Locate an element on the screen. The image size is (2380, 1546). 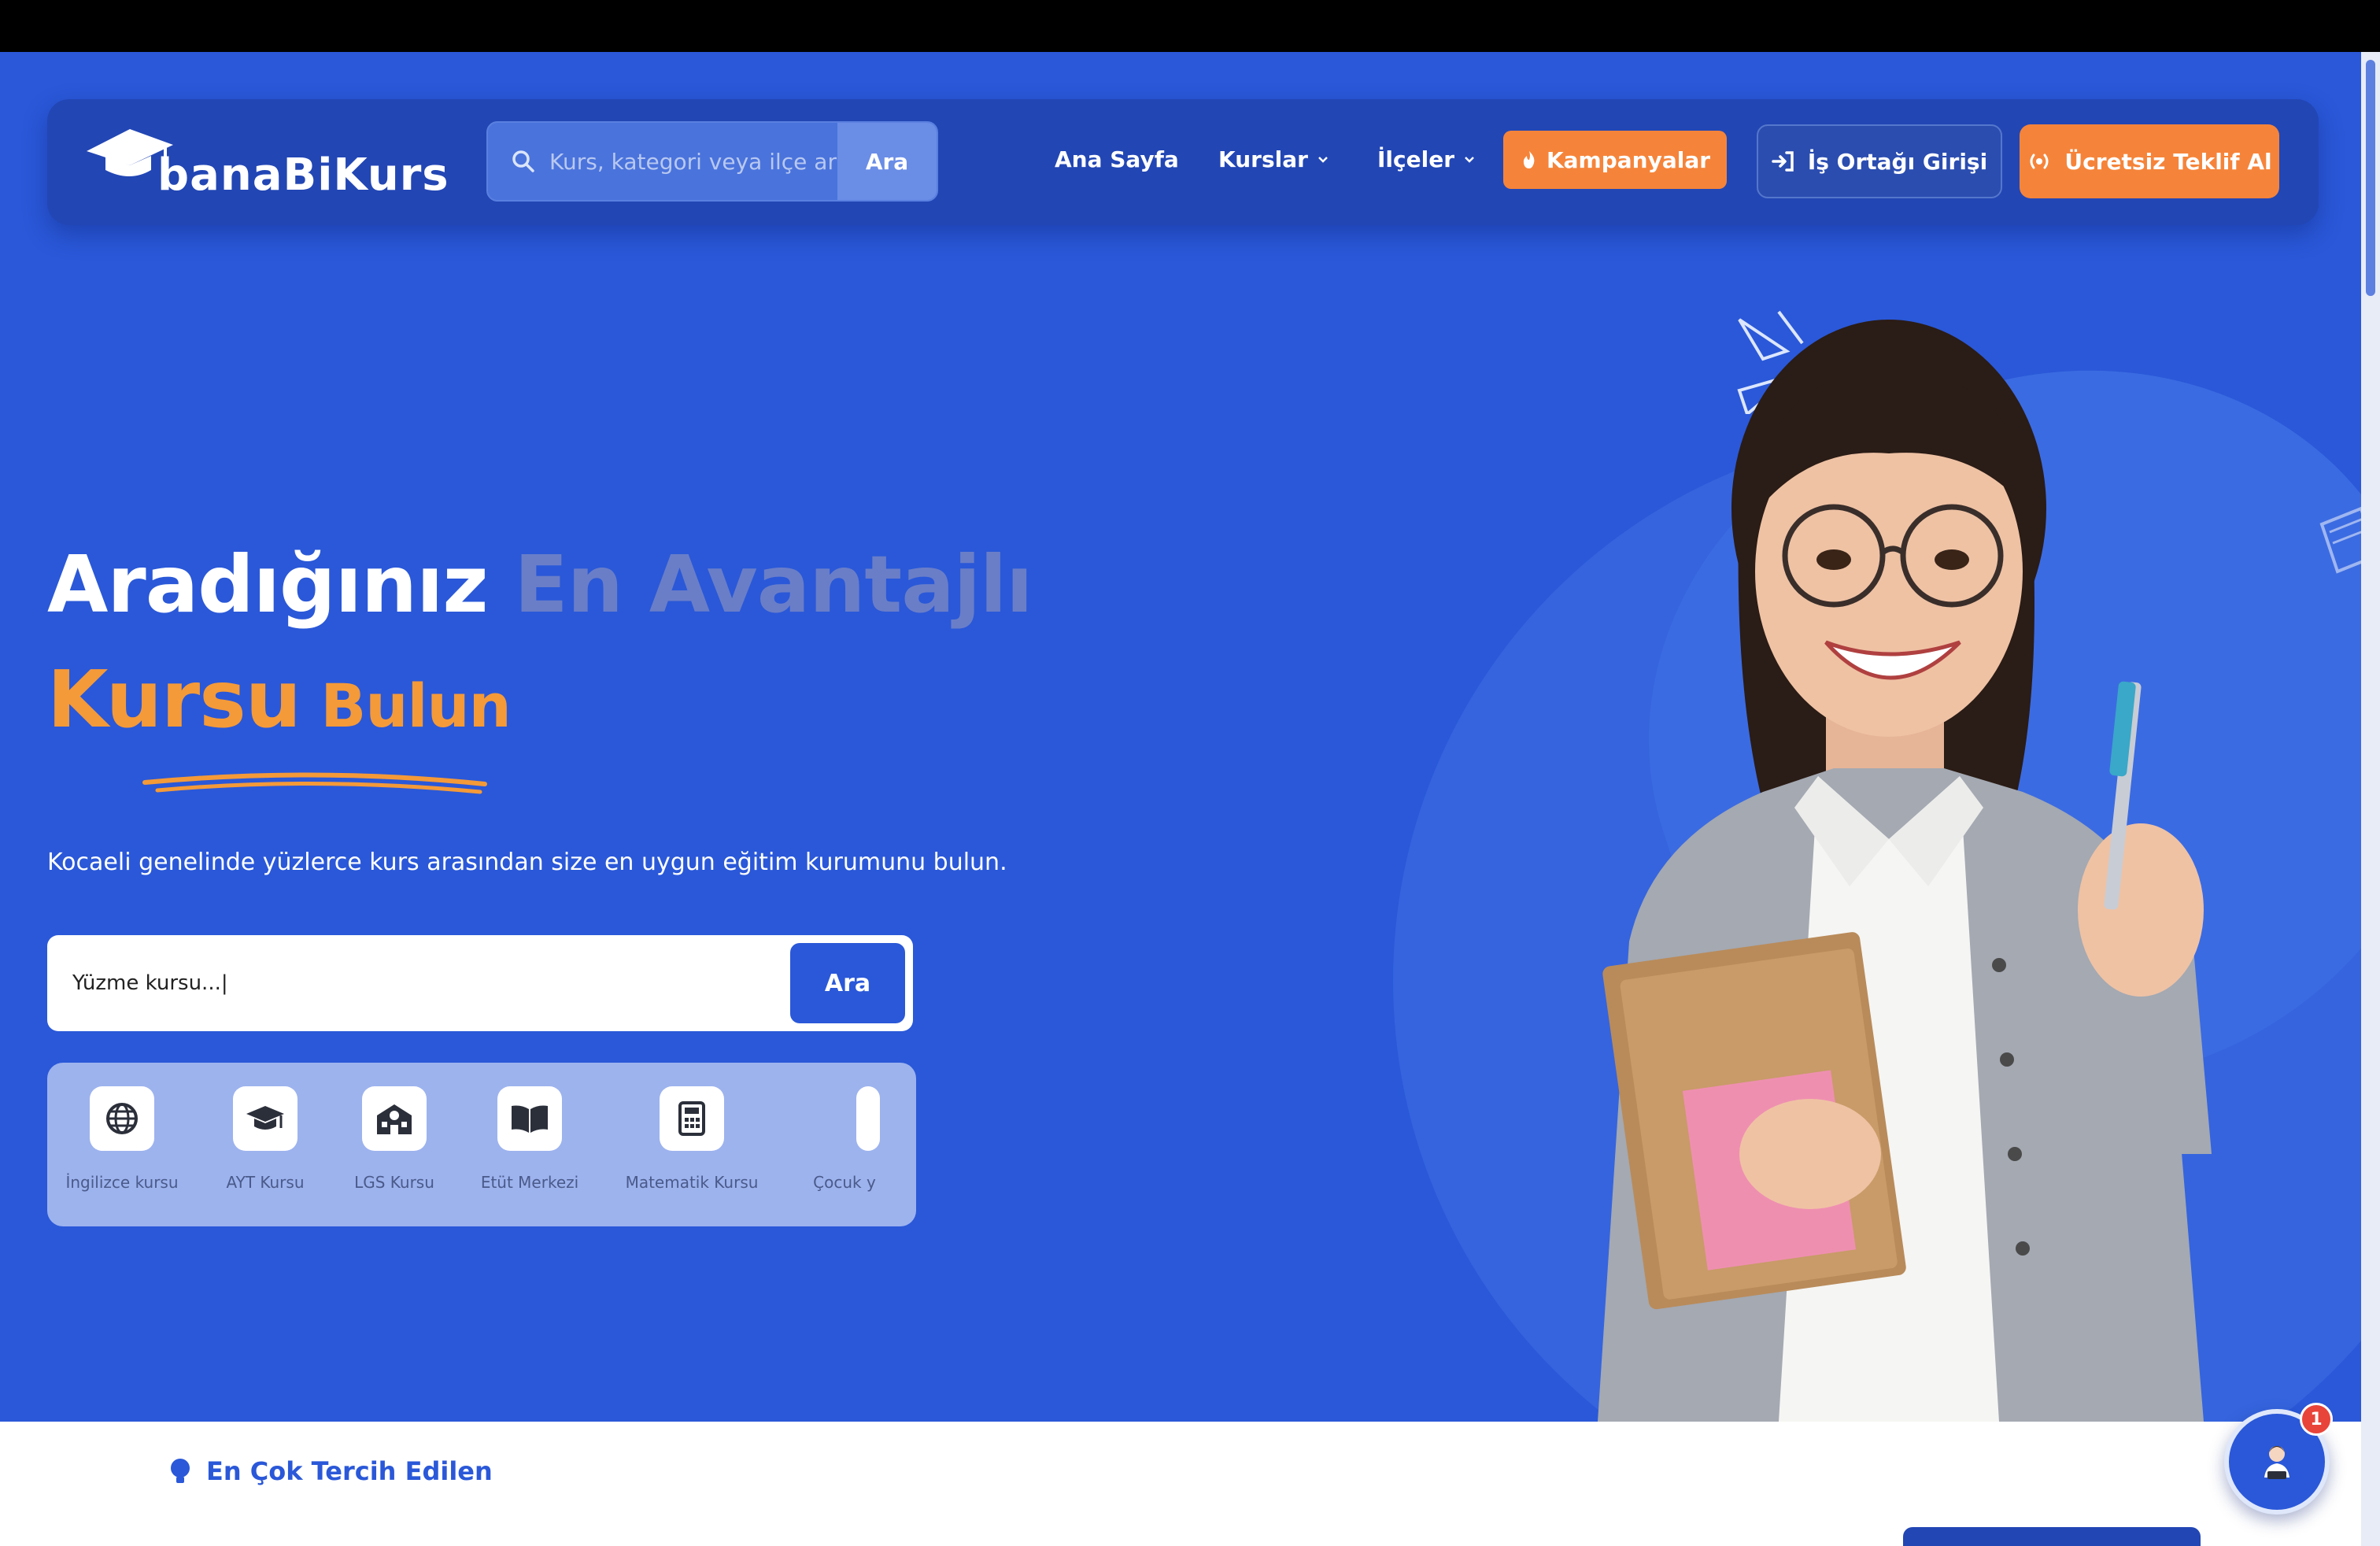
school-icon is located at coordinates (394, 1119).